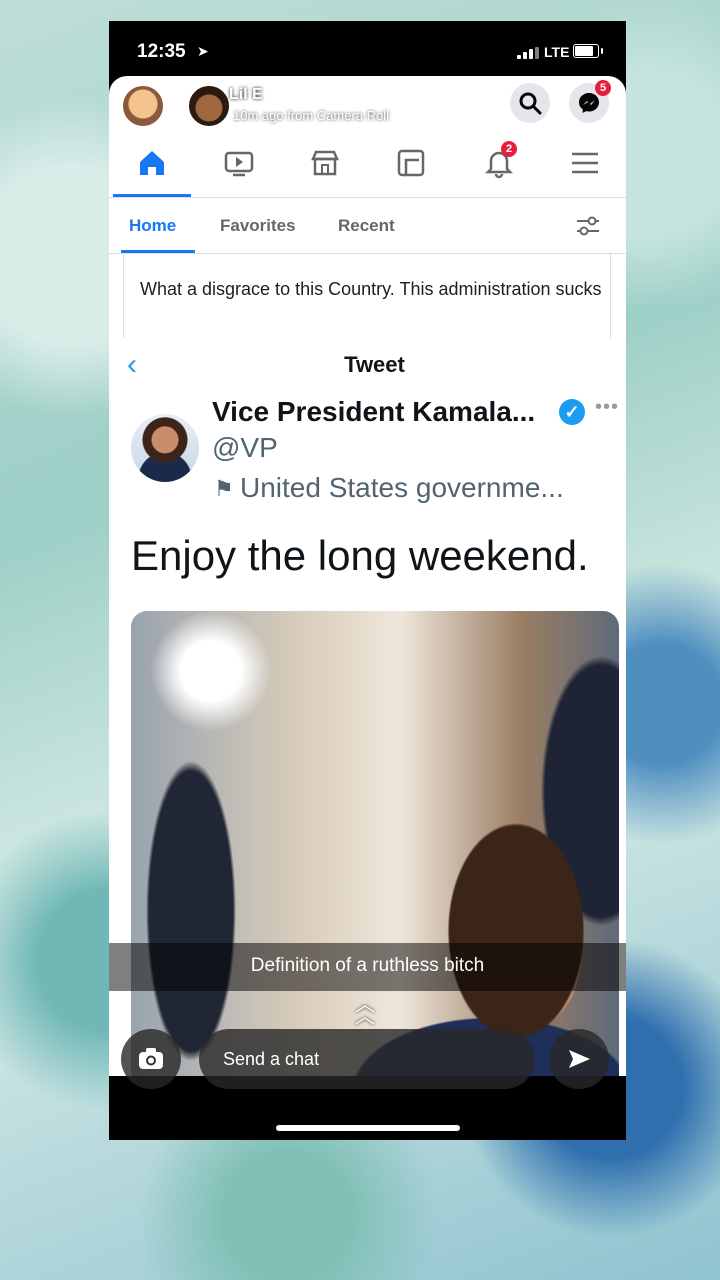 The image size is (720, 1280). I want to click on home-indicator, so click(368, 1128).